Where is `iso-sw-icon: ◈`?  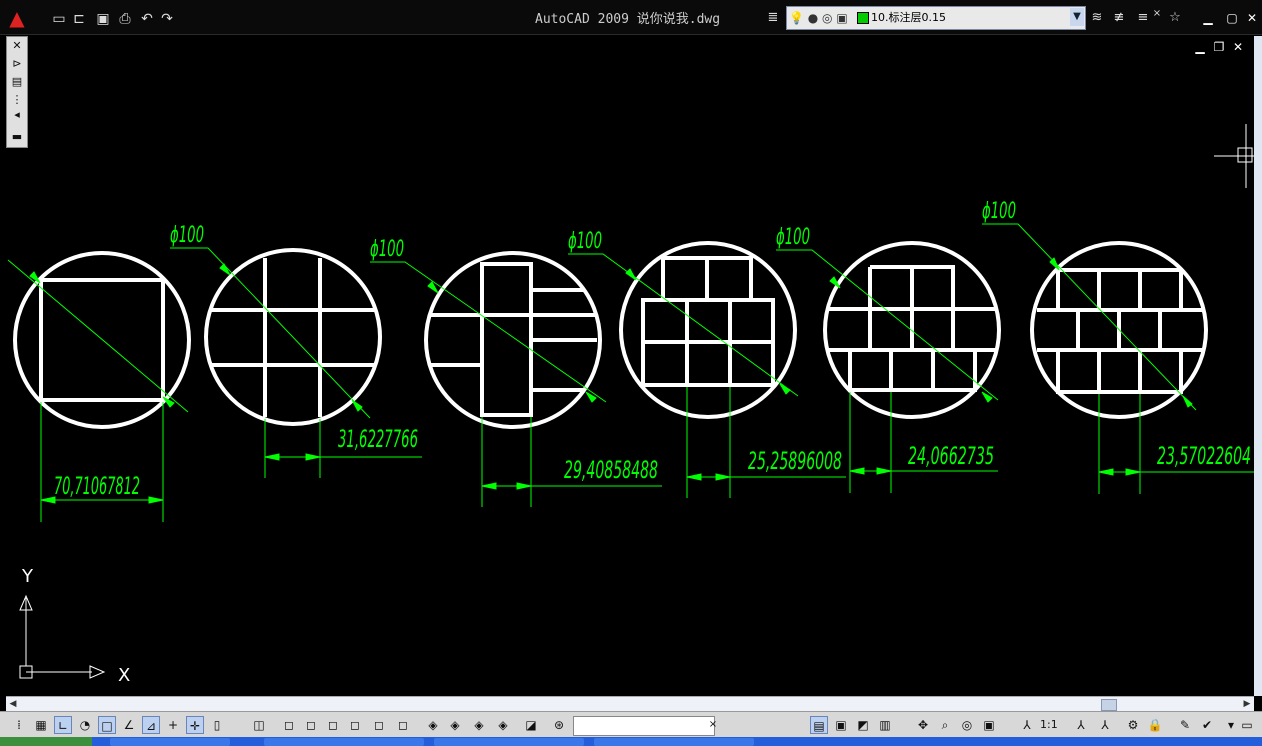
iso-sw-icon: ◈ is located at coordinates (433, 725).